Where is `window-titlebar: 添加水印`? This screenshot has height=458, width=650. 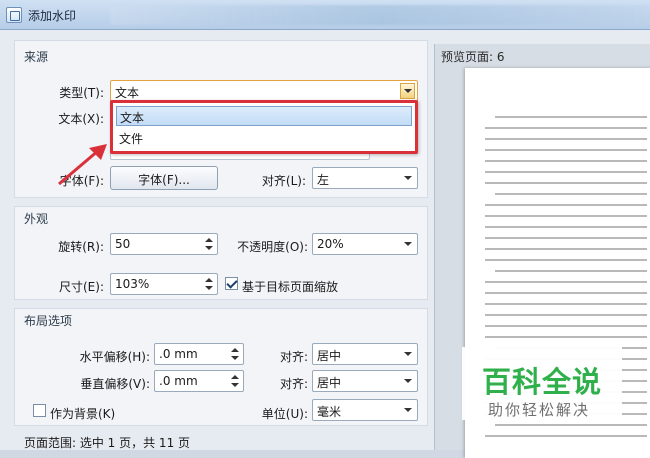
window-titlebar: 添加水印 is located at coordinates (325, 15).